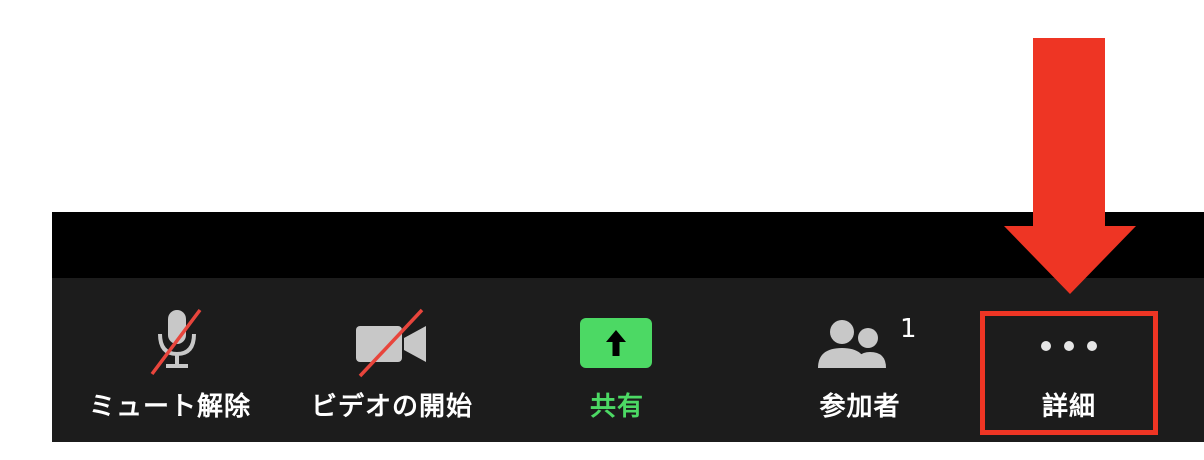 Image resolution: width=1204 pixels, height=460 pixels. Describe the element at coordinates (391, 343) in the screenshot. I see `video-camera-off-icon` at that location.